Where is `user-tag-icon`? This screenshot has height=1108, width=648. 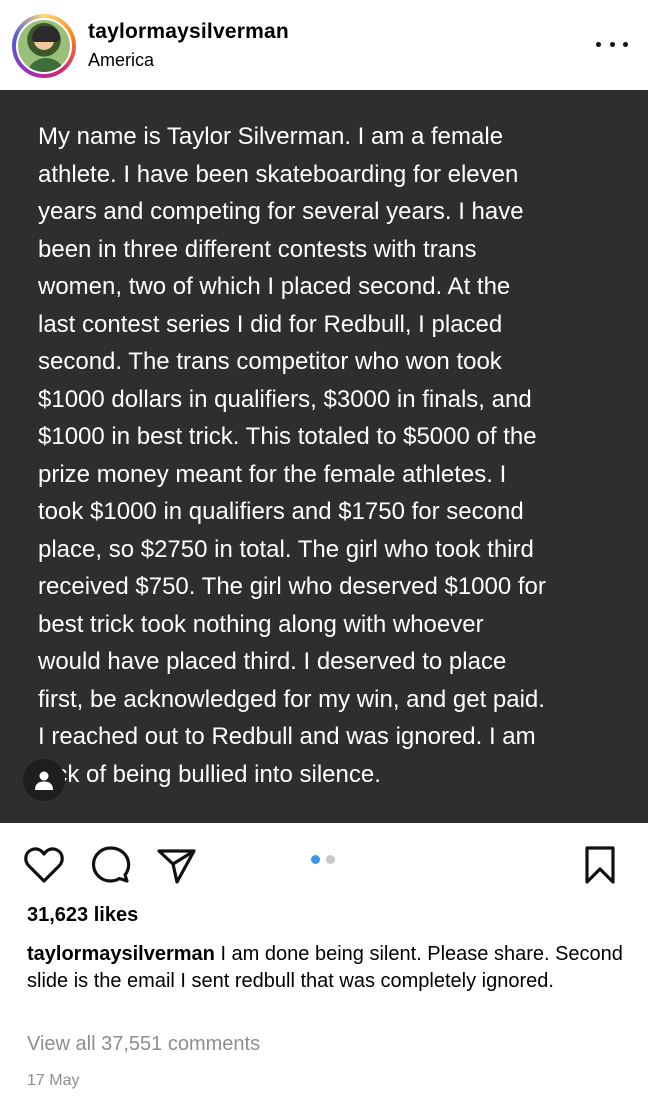 user-tag-icon is located at coordinates (44, 780).